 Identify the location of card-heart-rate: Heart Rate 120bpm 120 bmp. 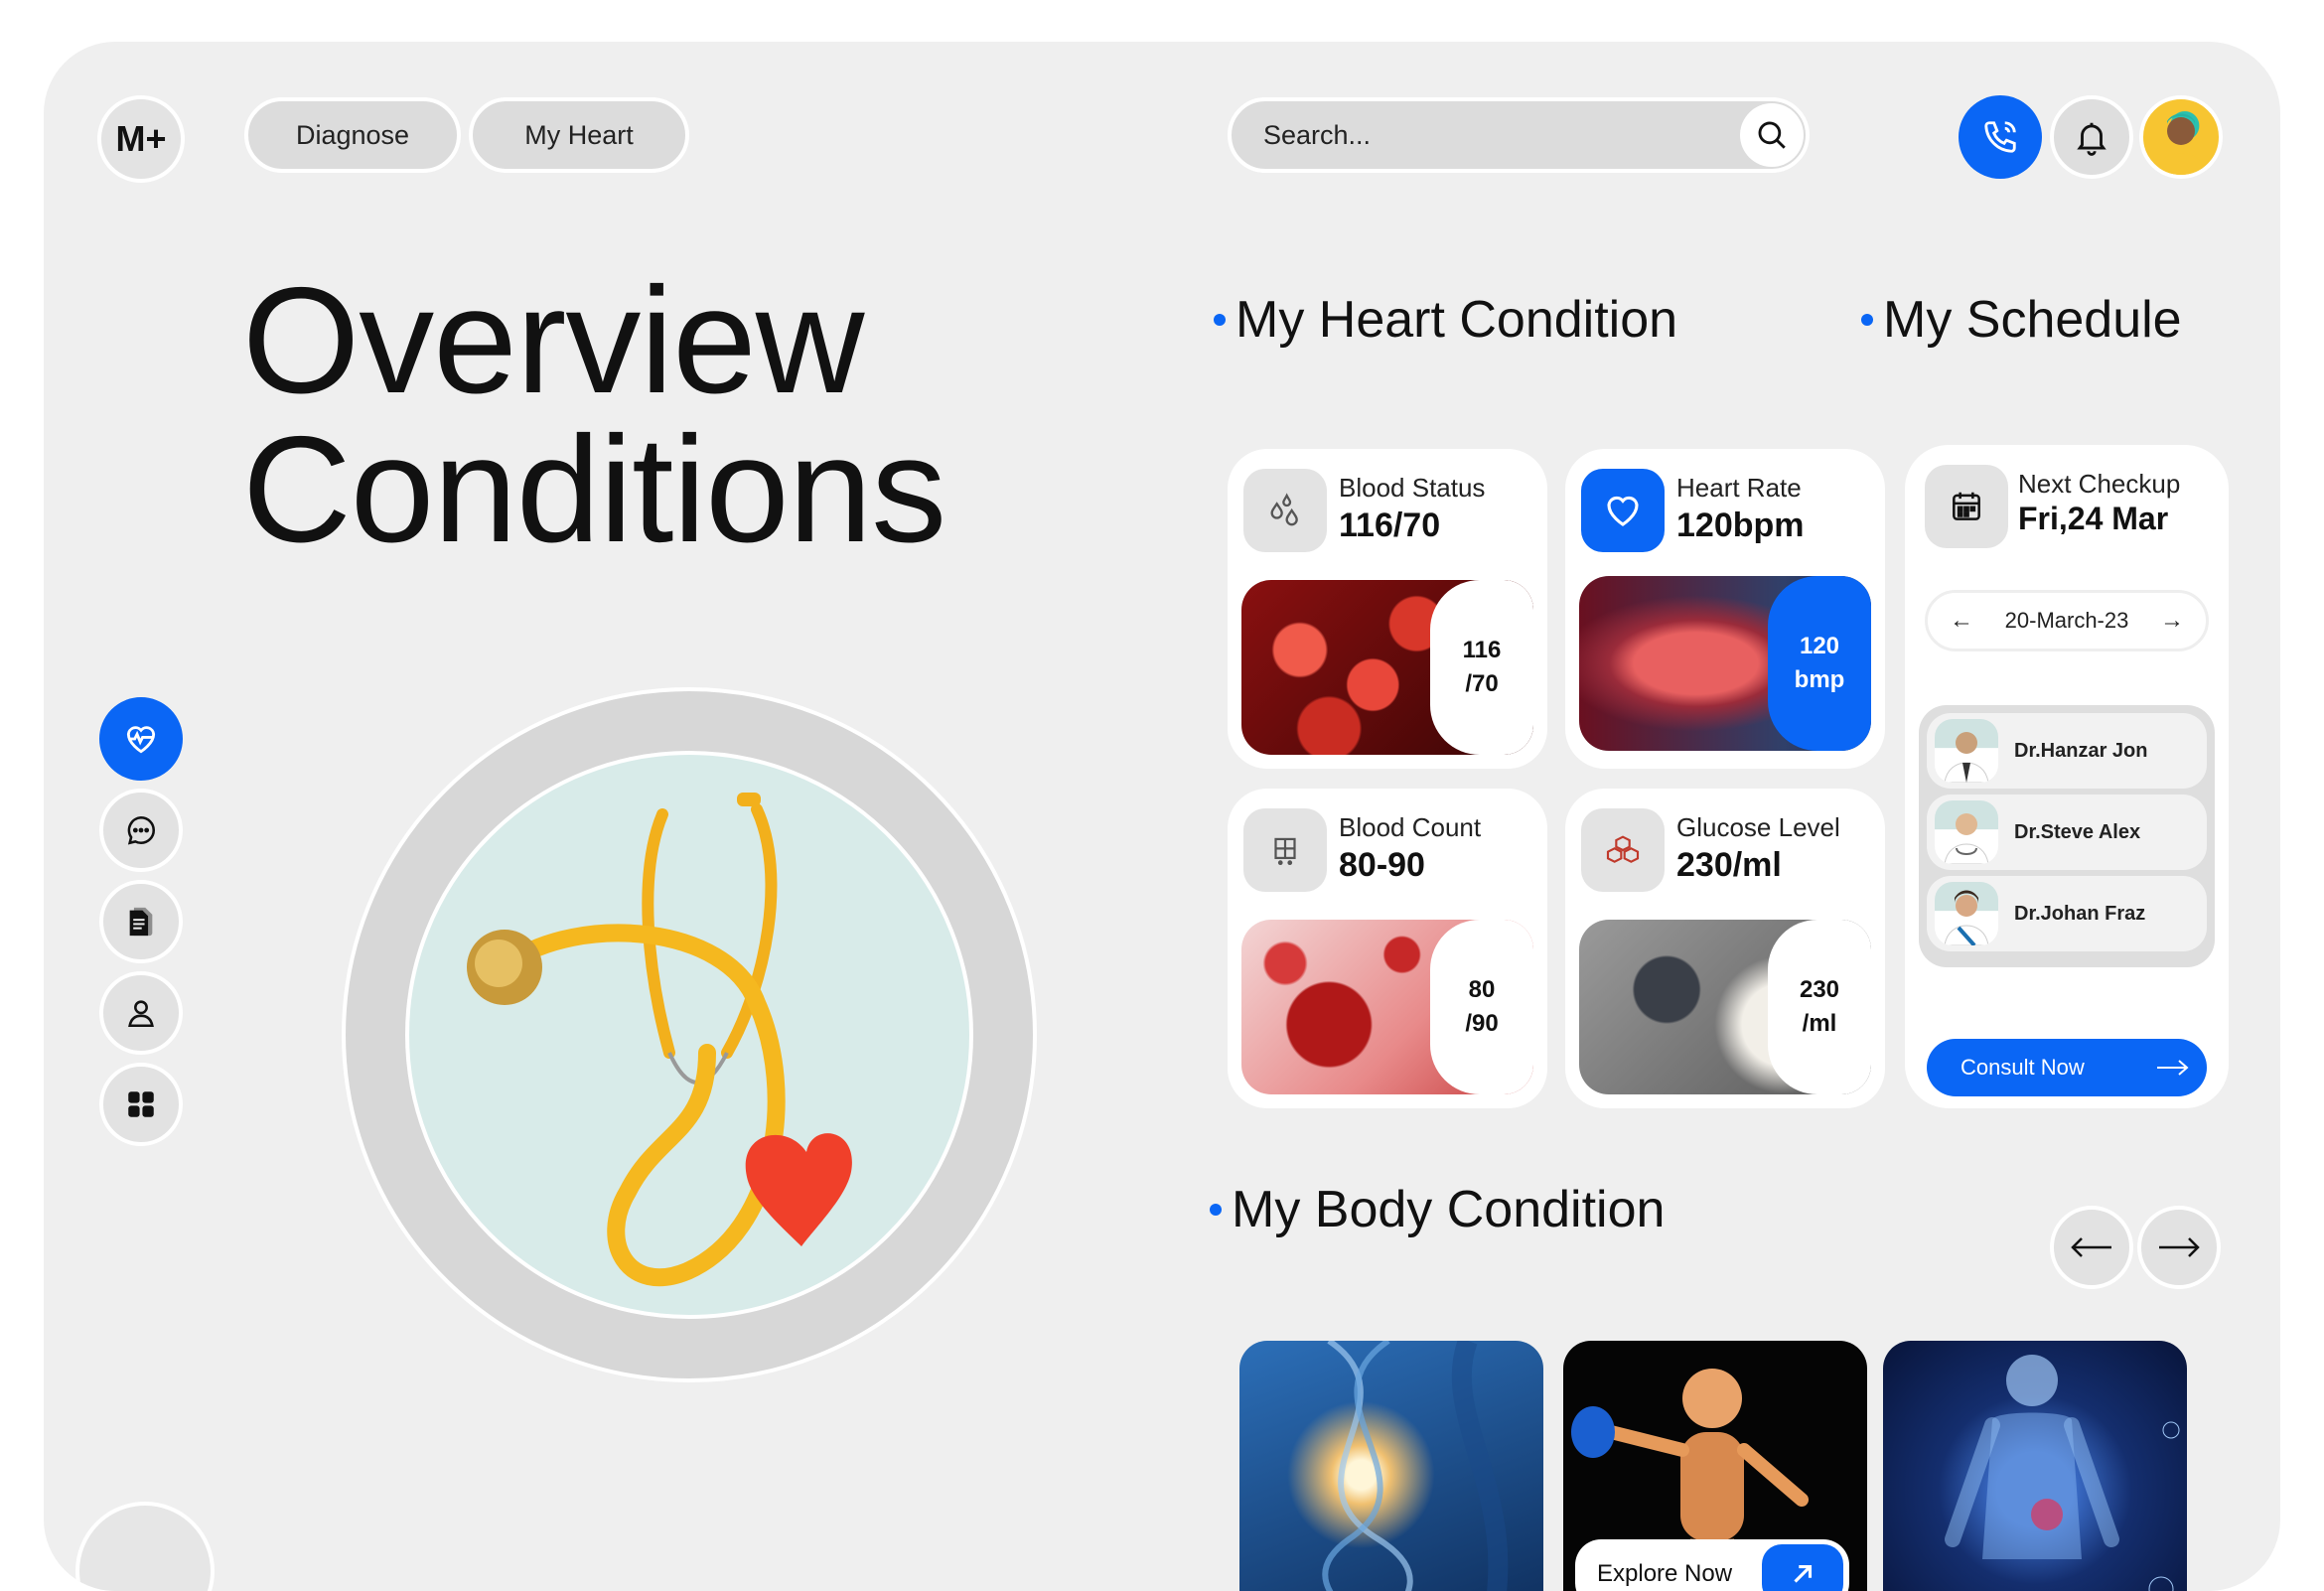
(1725, 609).